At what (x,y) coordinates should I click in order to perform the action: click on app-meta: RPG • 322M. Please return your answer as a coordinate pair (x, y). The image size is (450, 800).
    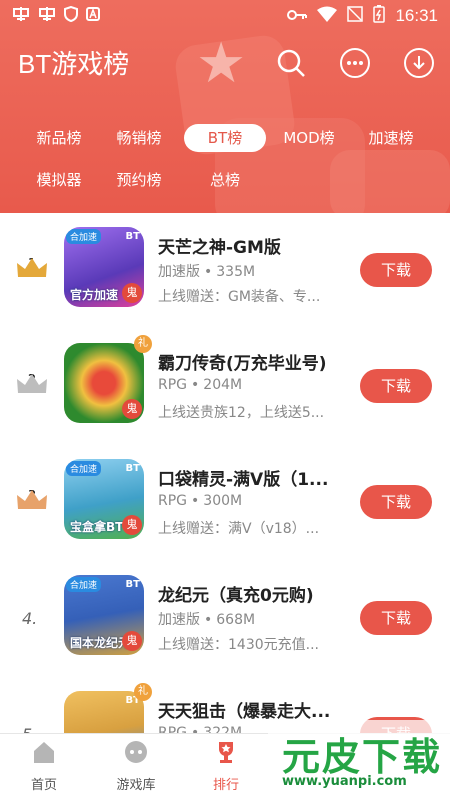
    Looking at the image, I should click on (200, 729).